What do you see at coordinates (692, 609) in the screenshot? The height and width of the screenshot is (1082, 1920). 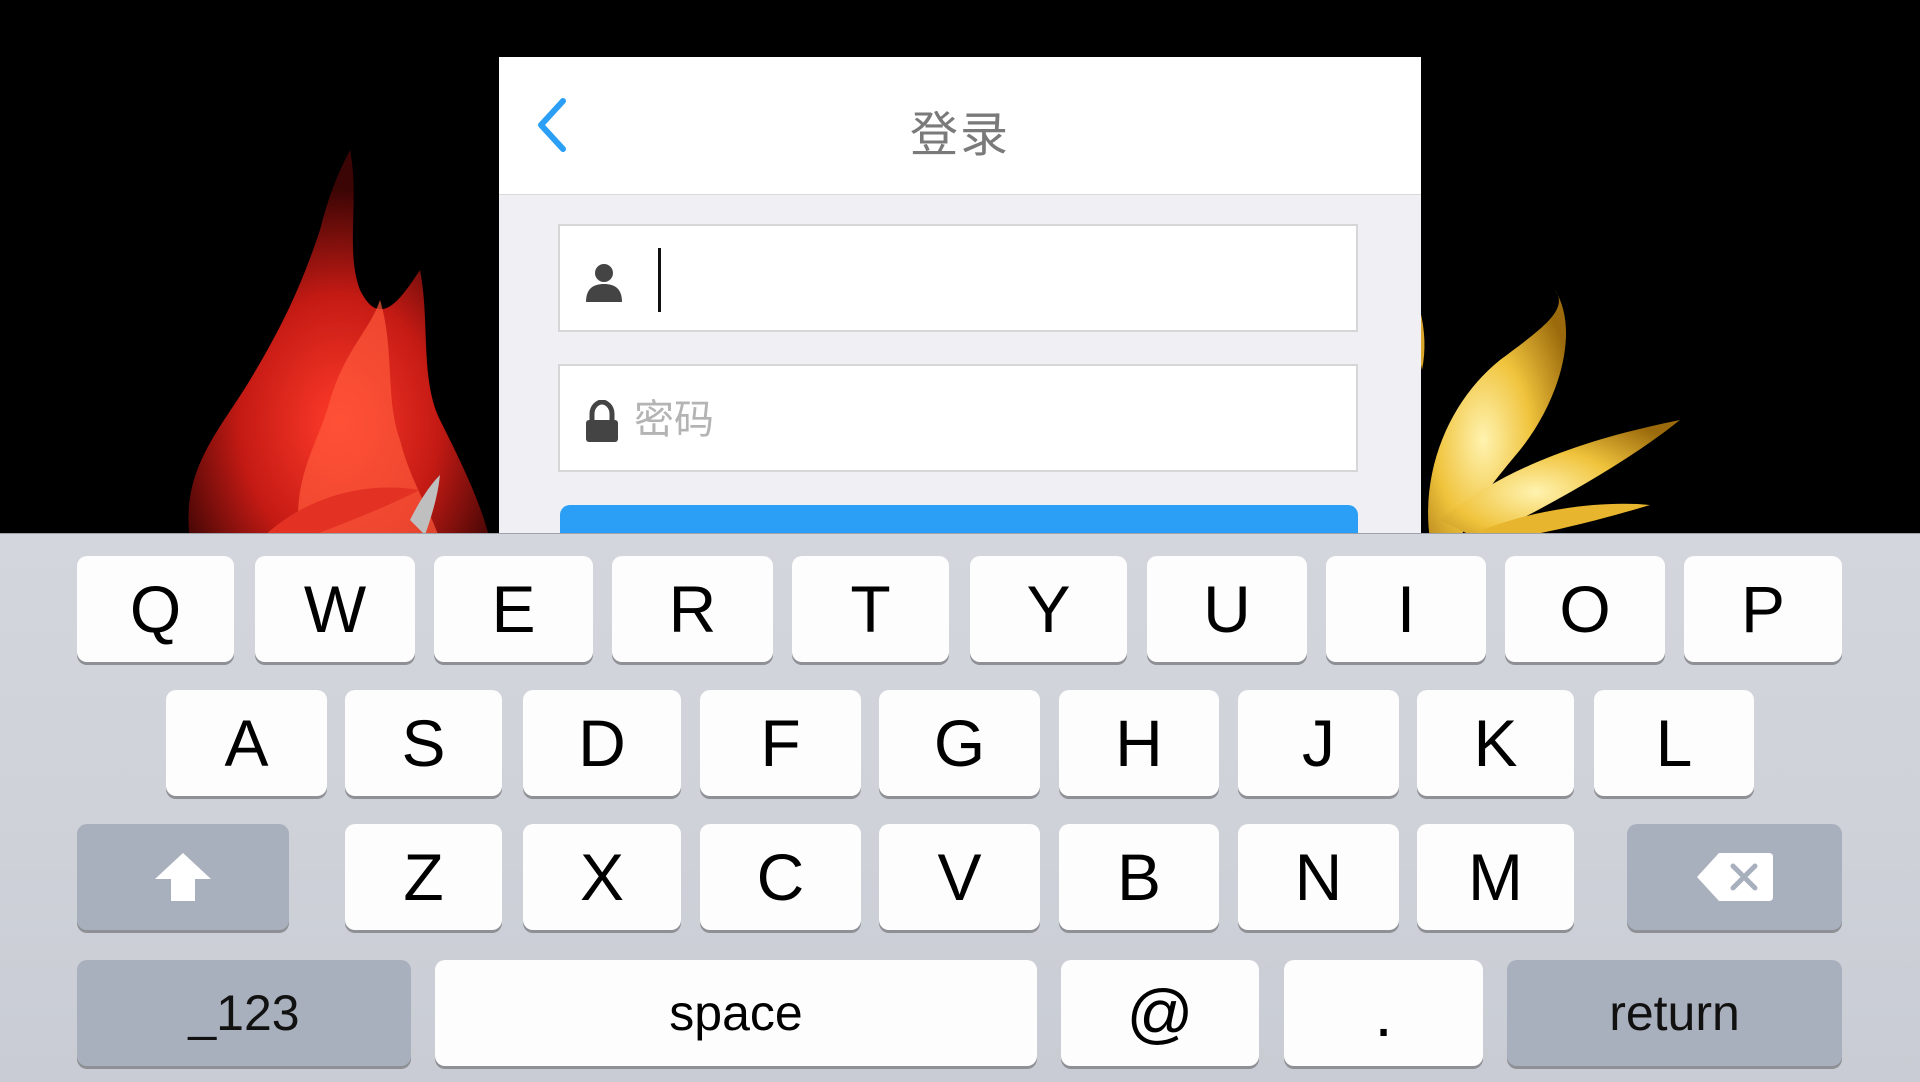 I see `key-r: R` at bounding box center [692, 609].